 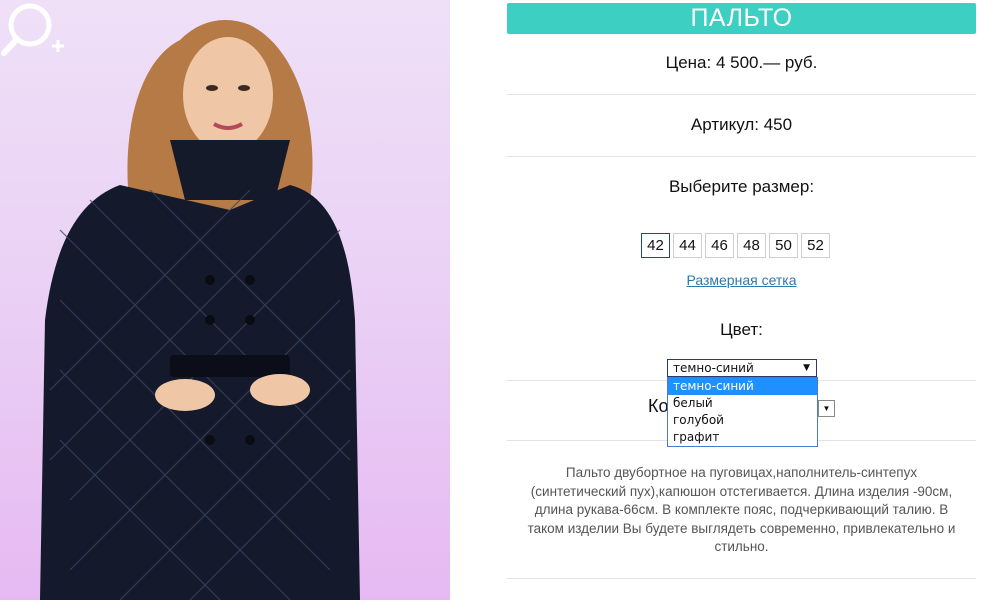 What do you see at coordinates (741, 186) in the screenshot?
I see `size-heading: Выберите размер:` at bounding box center [741, 186].